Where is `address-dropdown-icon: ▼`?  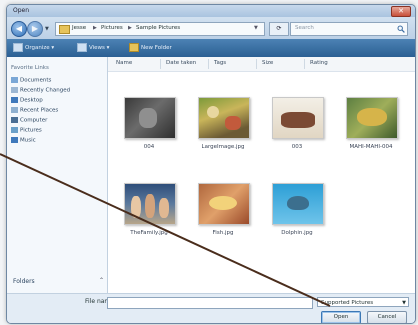 address-dropdown-icon: ▼ is located at coordinates (256, 28).